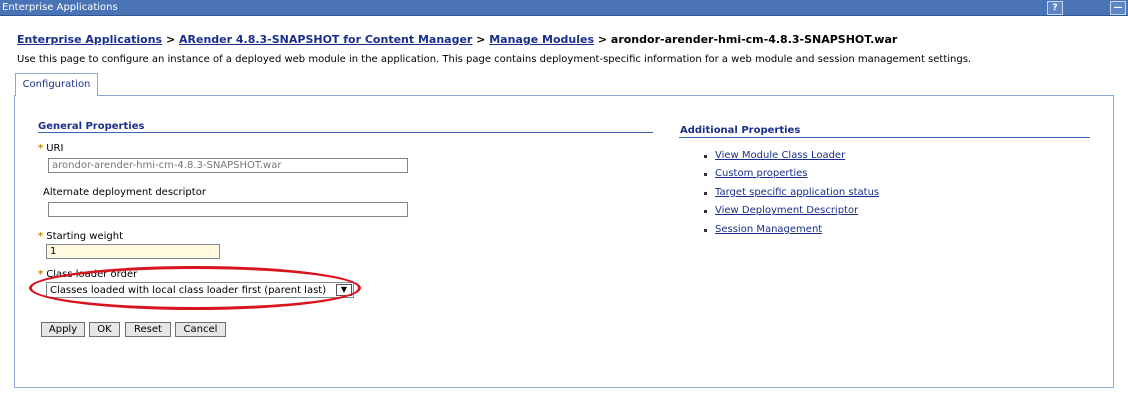 The image size is (1128, 402). I want to click on link-view-deployment-descriptor: View Deployment Descriptor, so click(786, 210).